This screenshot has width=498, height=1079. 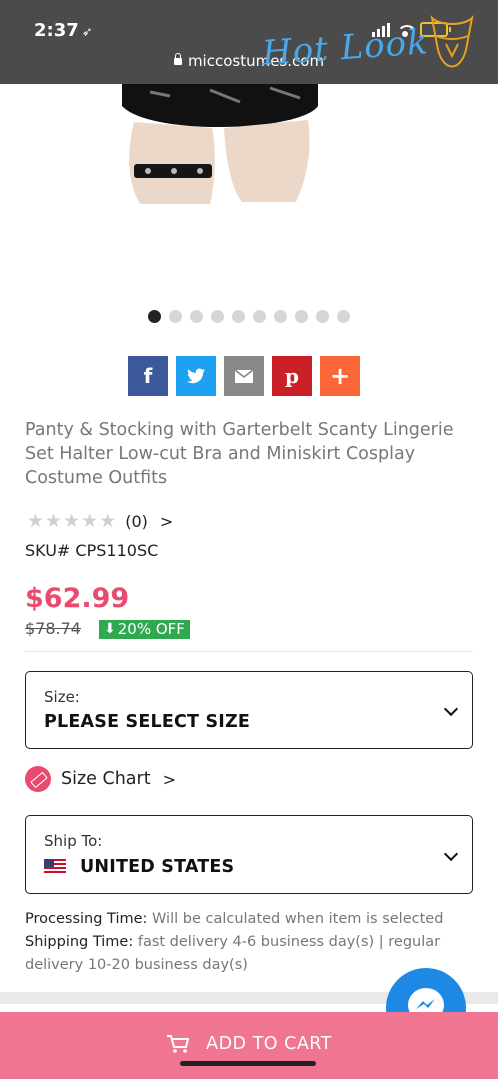 I want to click on discount-text: 20% OFF, so click(x=151, y=629).